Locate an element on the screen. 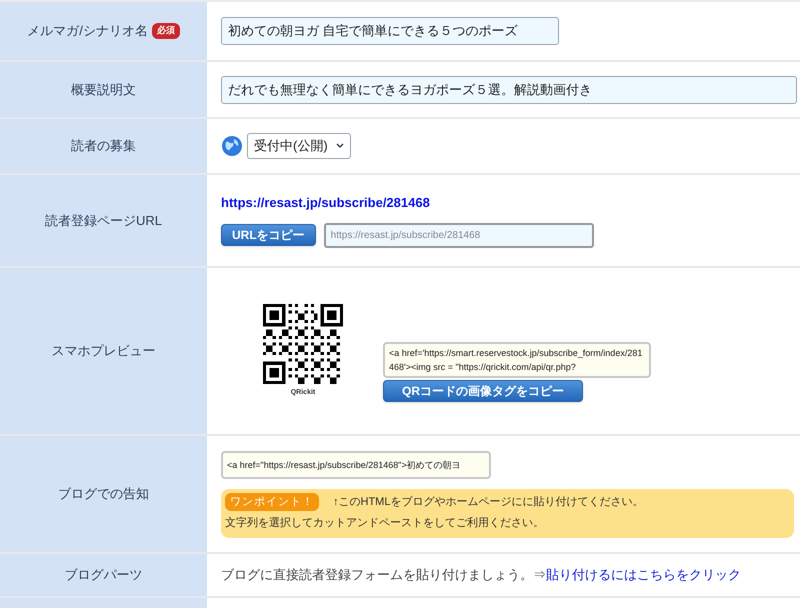 Image resolution: width=800 pixels, height=614 pixels. globe-icon is located at coordinates (232, 146).